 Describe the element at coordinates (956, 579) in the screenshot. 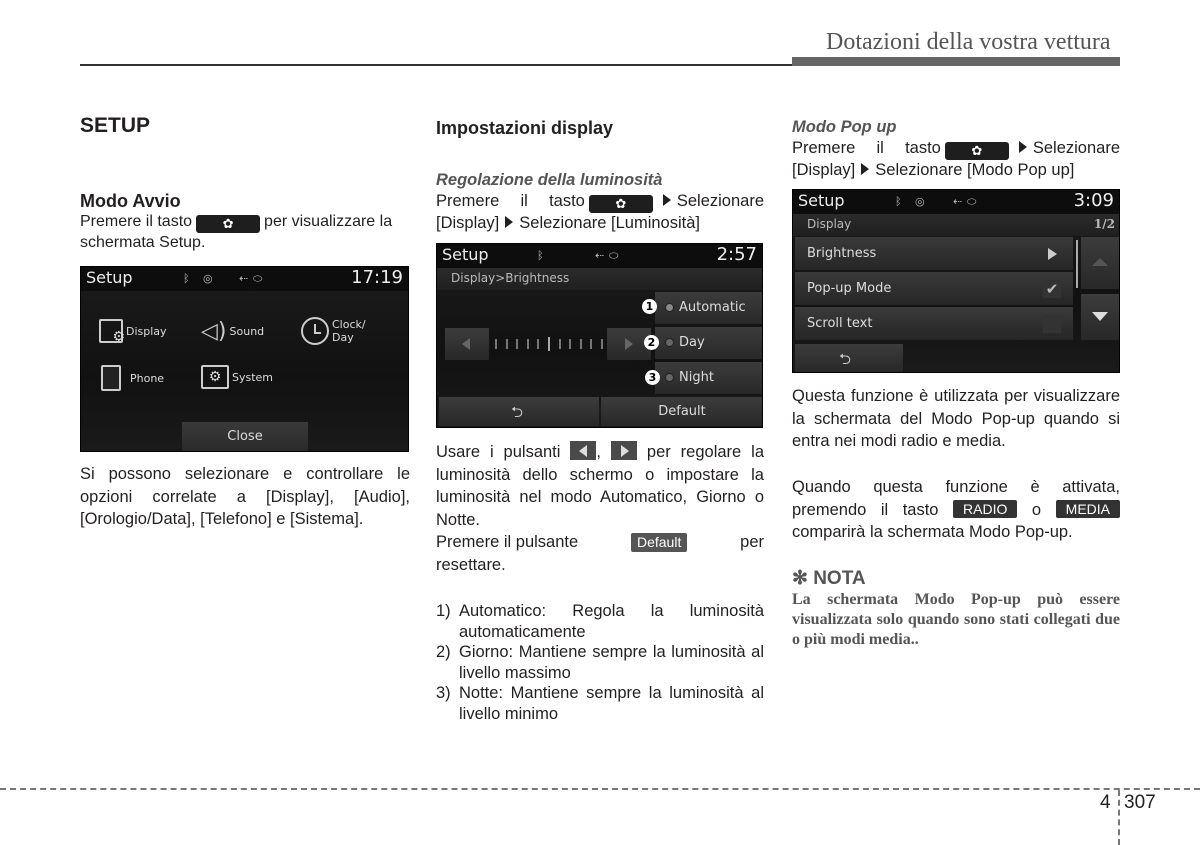

I see `nota-heading: ✻ NOTA` at that location.